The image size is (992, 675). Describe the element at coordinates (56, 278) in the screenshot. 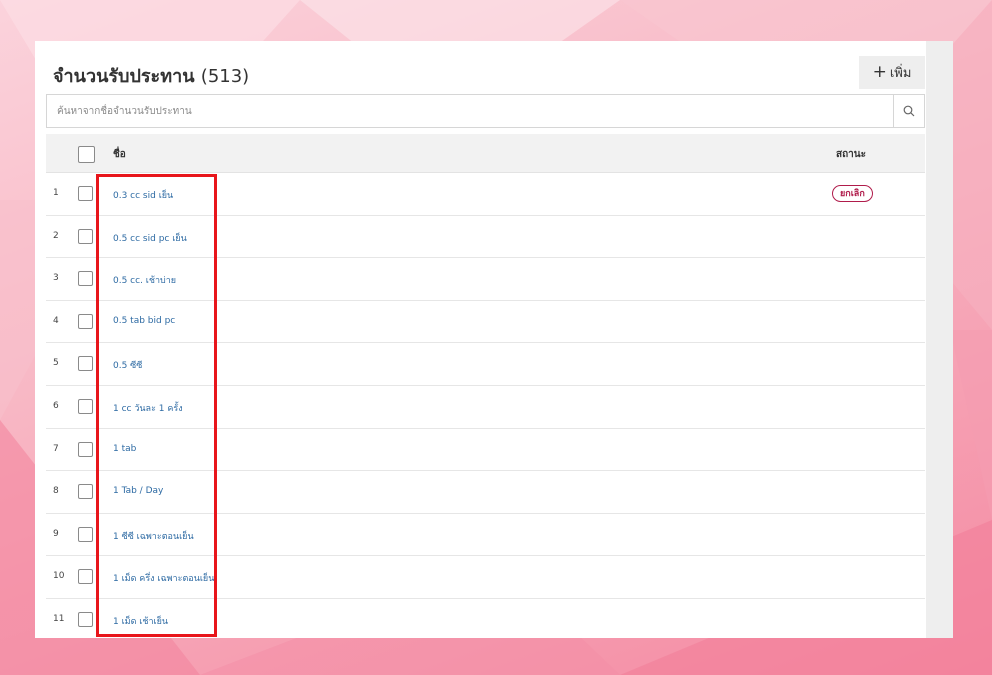

I see `row-number: 3` at that location.